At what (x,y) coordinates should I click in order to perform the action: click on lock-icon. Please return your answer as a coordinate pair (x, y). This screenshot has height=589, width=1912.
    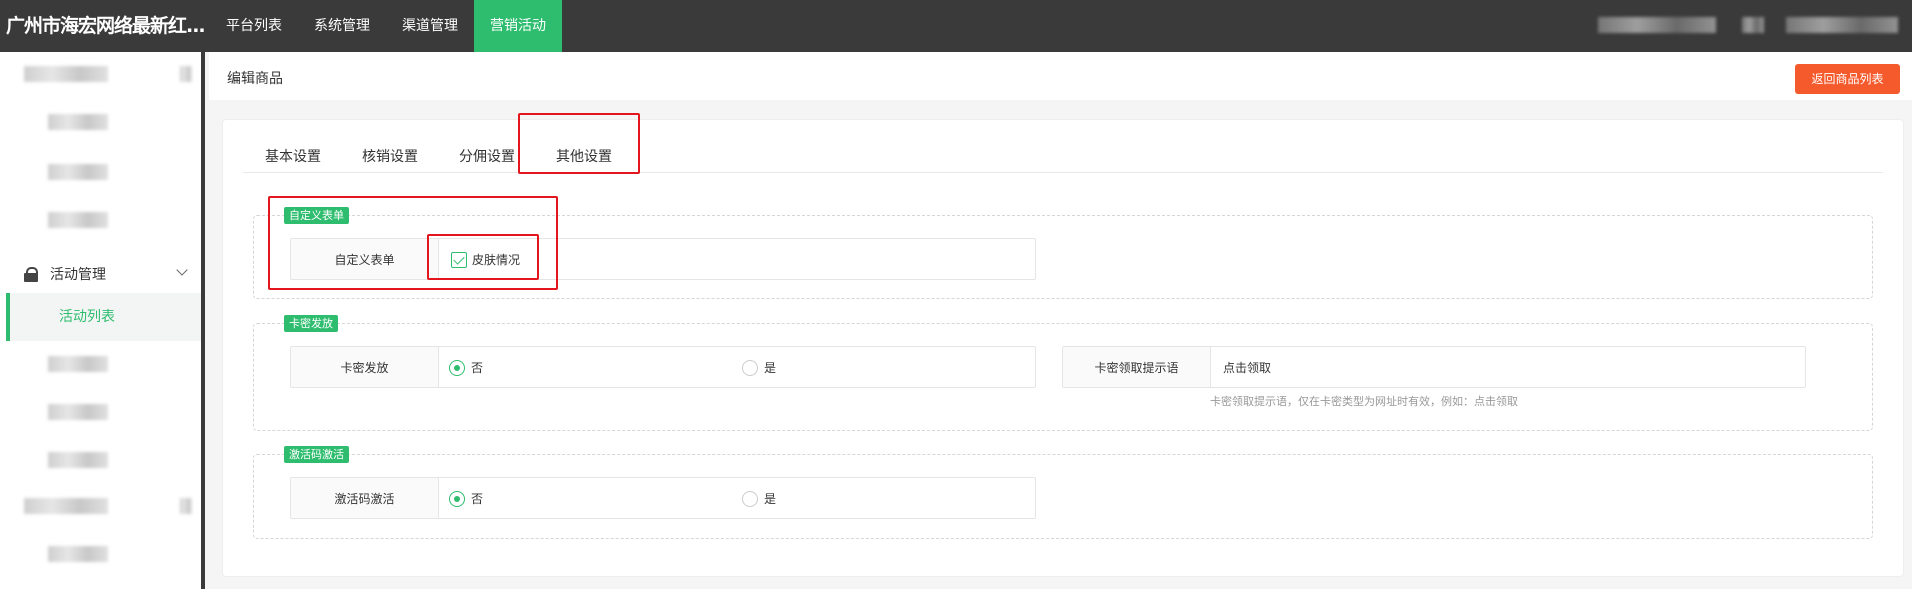
    Looking at the image, I should click on (31, 274).